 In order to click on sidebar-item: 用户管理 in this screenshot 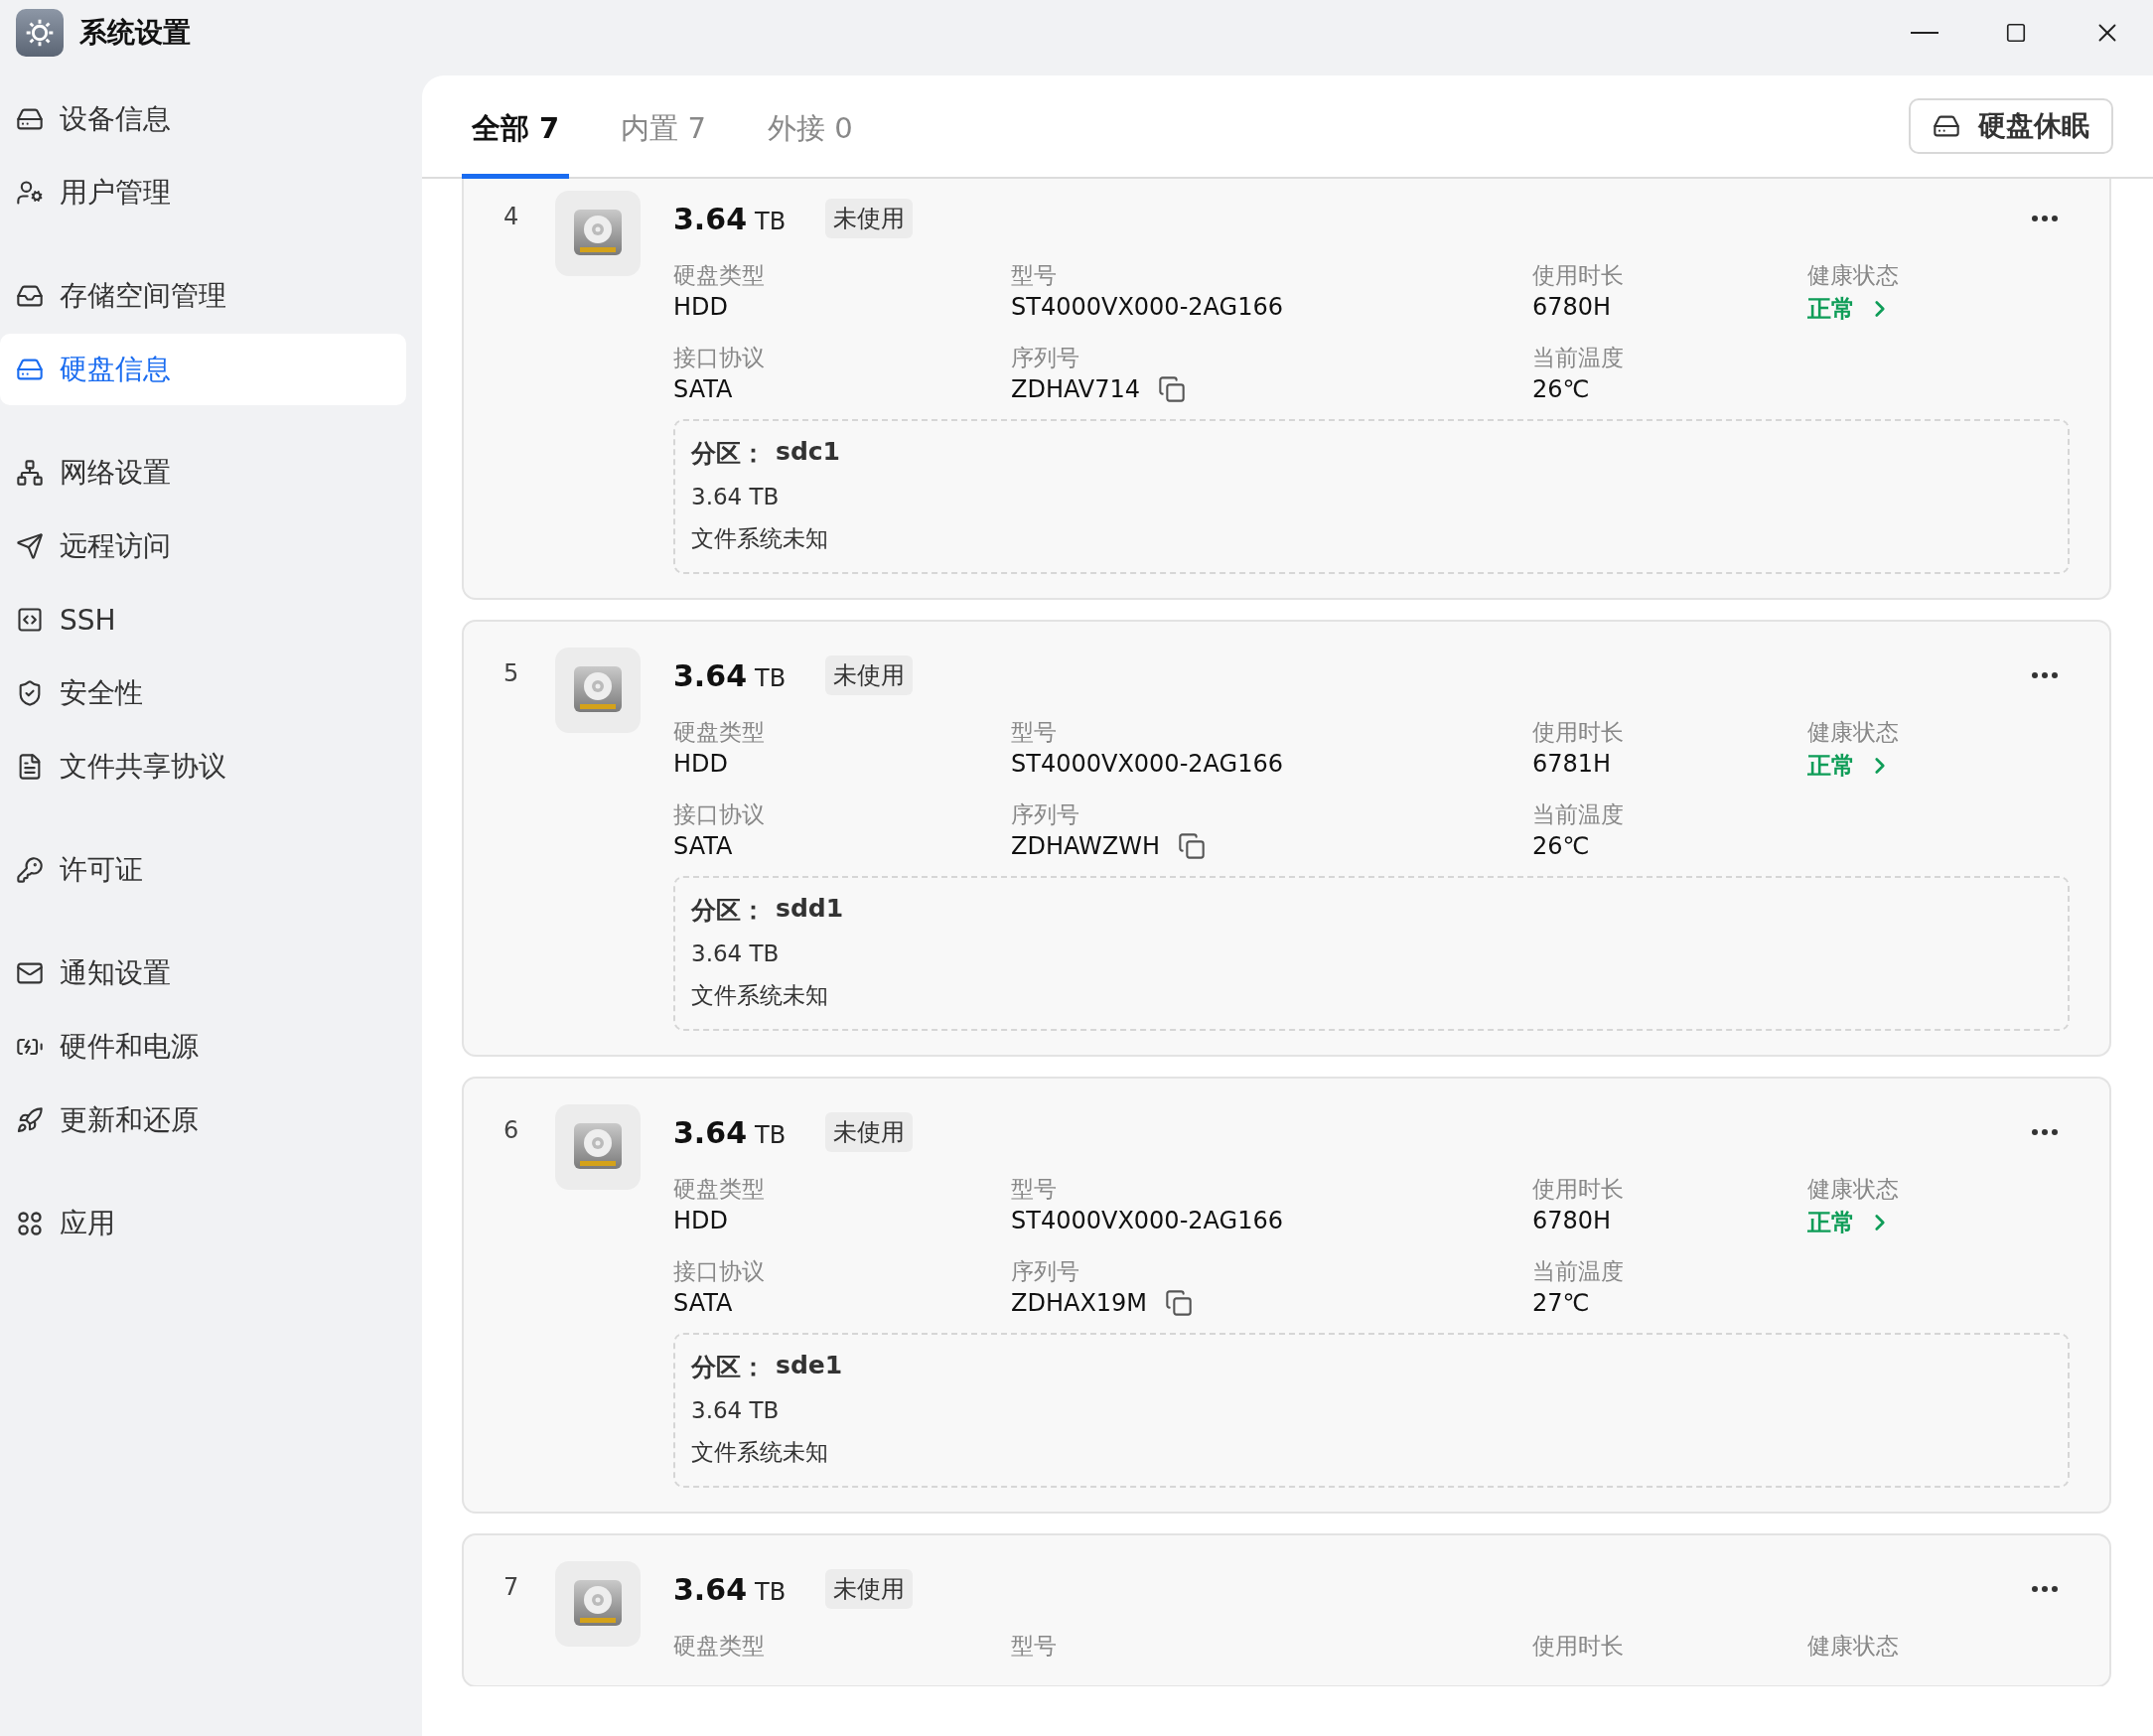, I will do `click(203, 193)`.